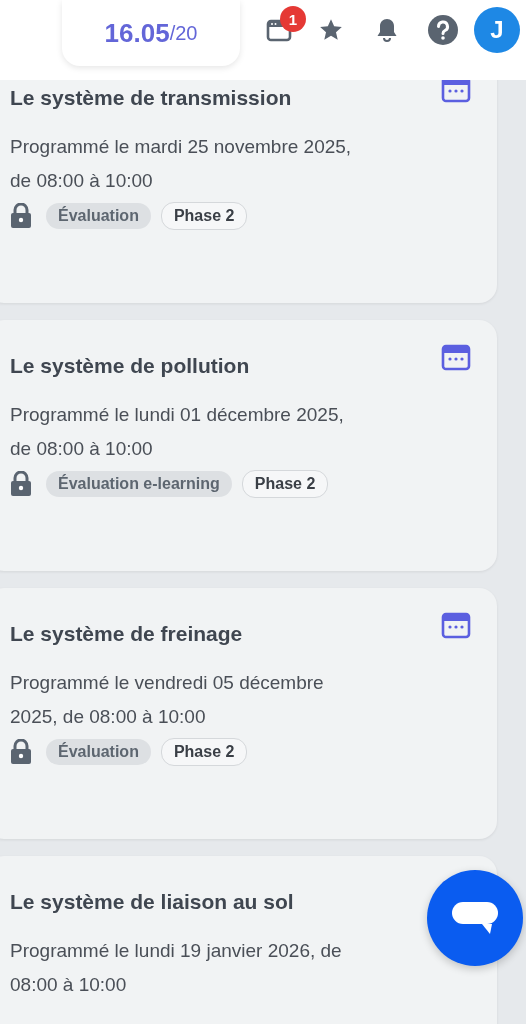 Image resolution: width=526 pixels, height=1024 pixels. What do you see at coordinates (151, 33) in the screenshot?
I see `score-display: 16.05/20` at bounding box center [151, 33].